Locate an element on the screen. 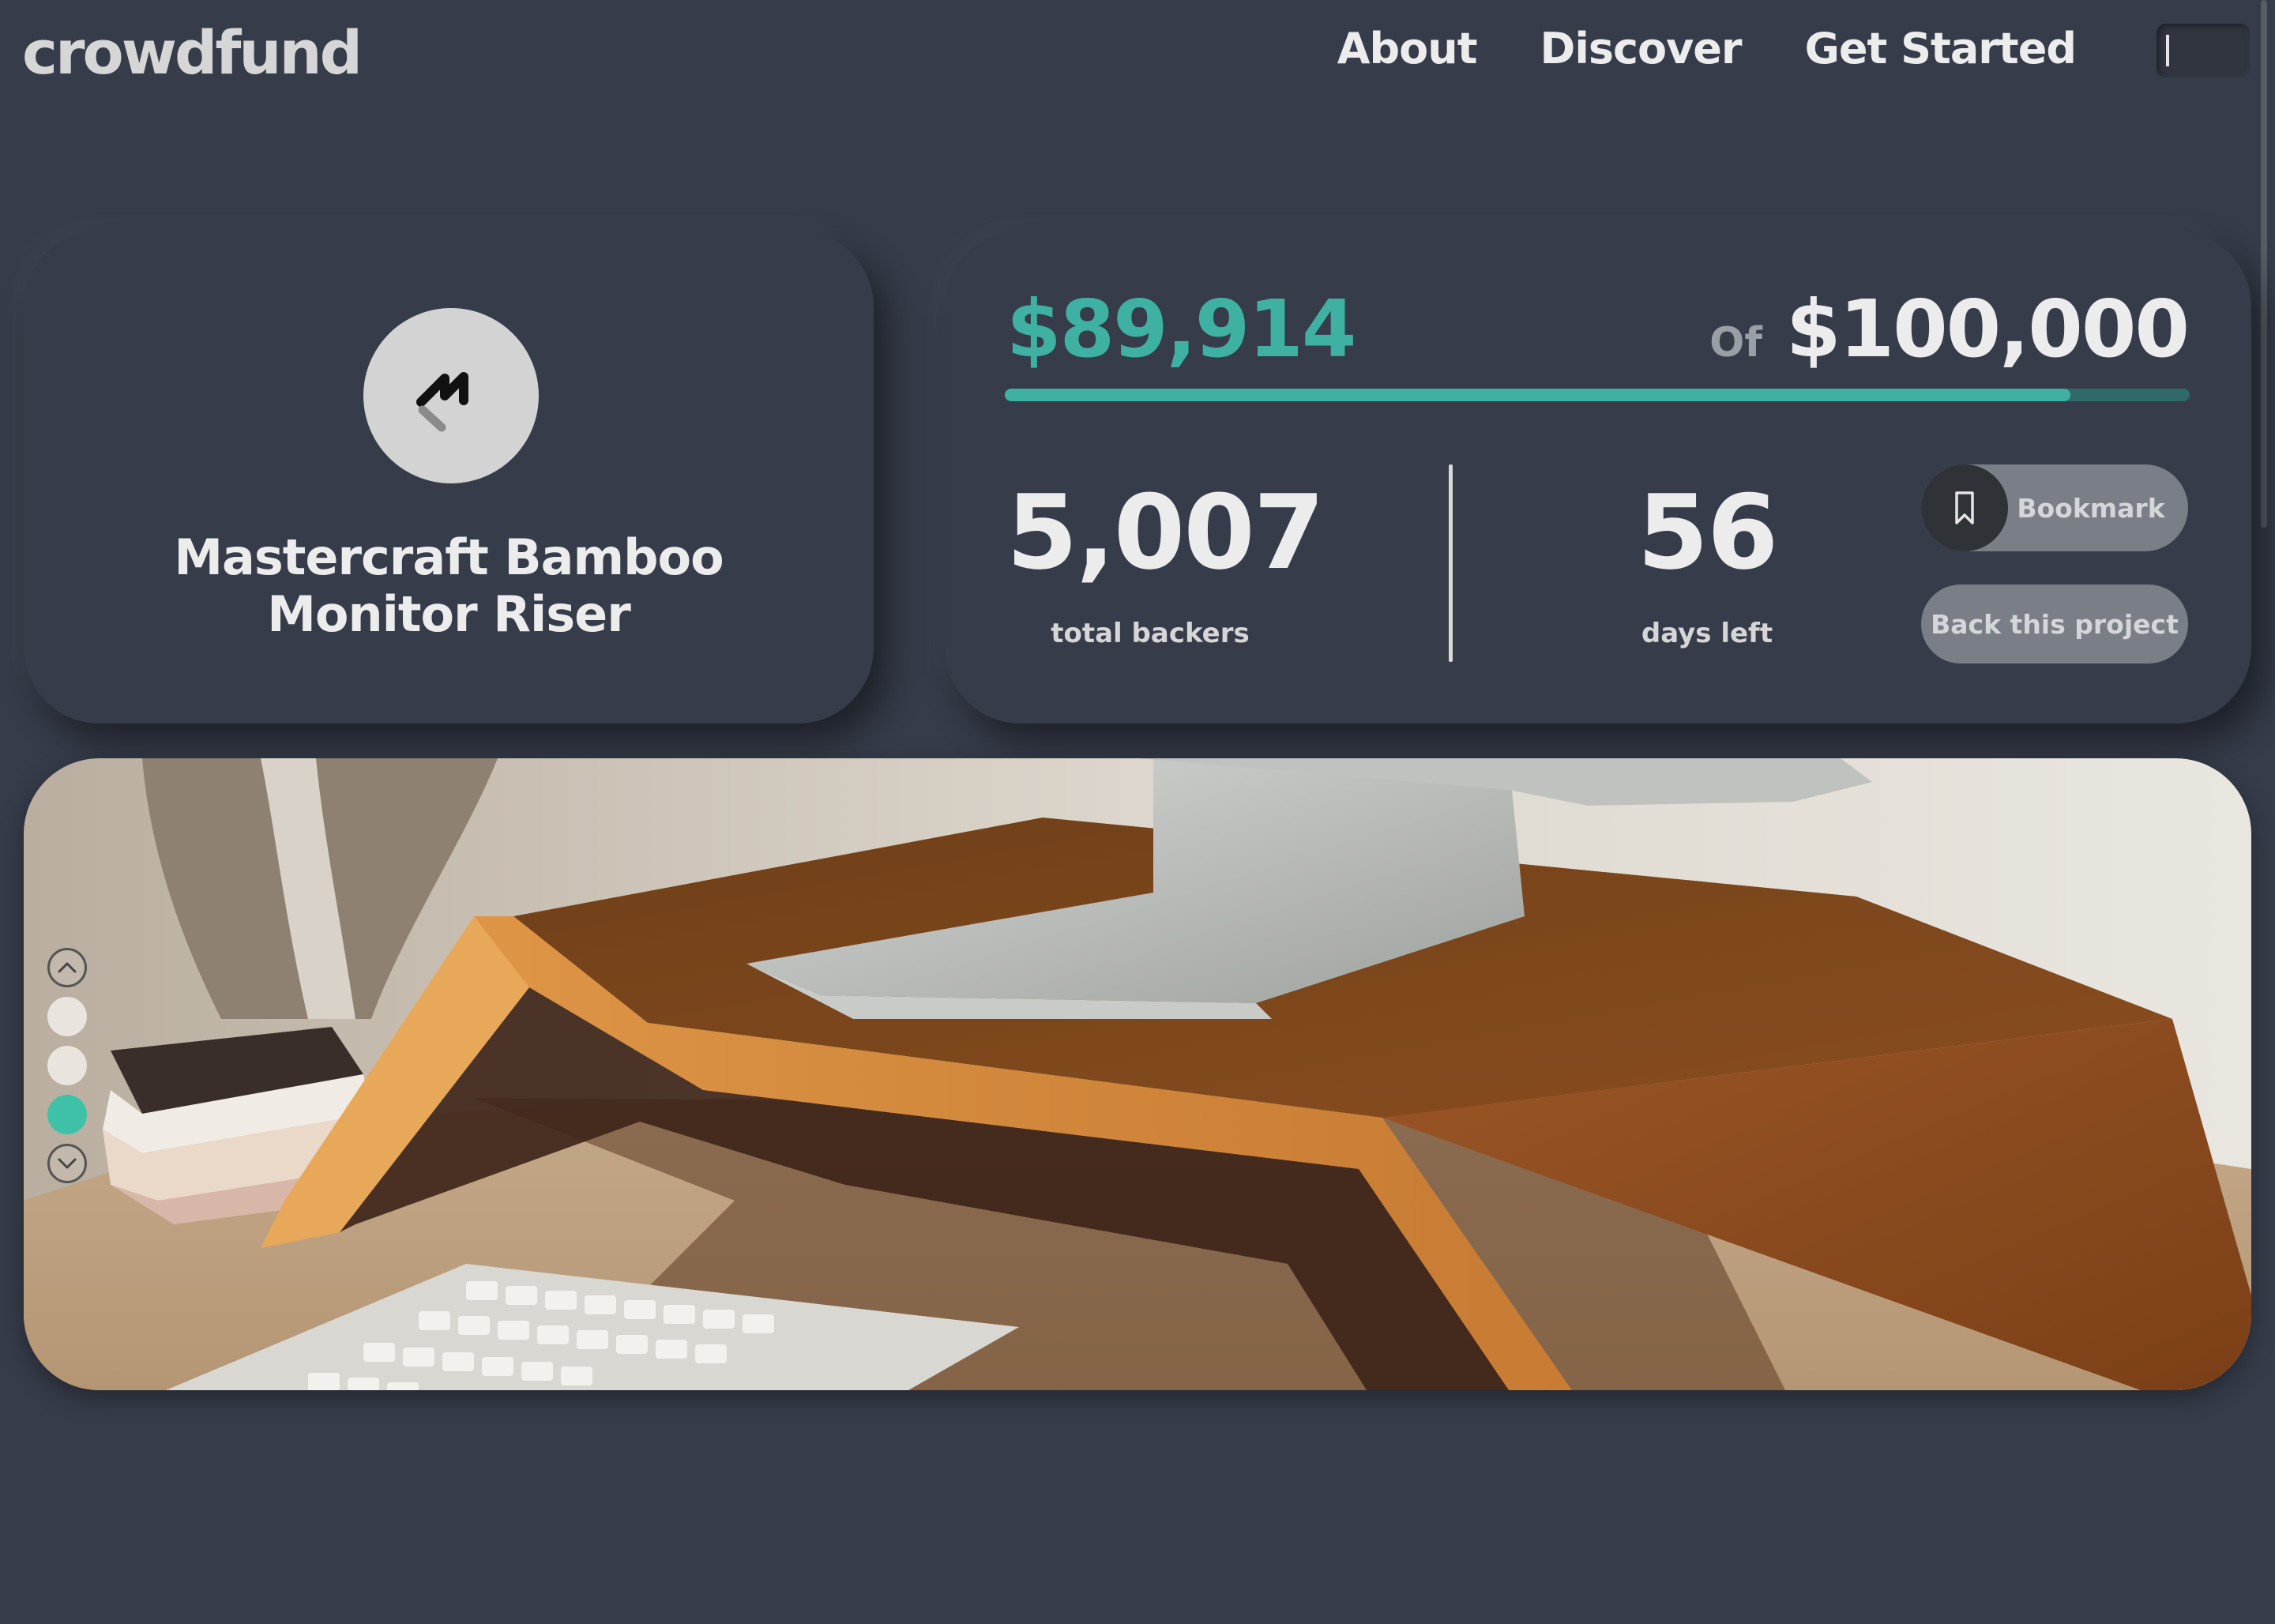 The image size is (2275, 1624). project-card: Mastercraft Bamboo Monitor Riser is located at coordinates (449, 477).